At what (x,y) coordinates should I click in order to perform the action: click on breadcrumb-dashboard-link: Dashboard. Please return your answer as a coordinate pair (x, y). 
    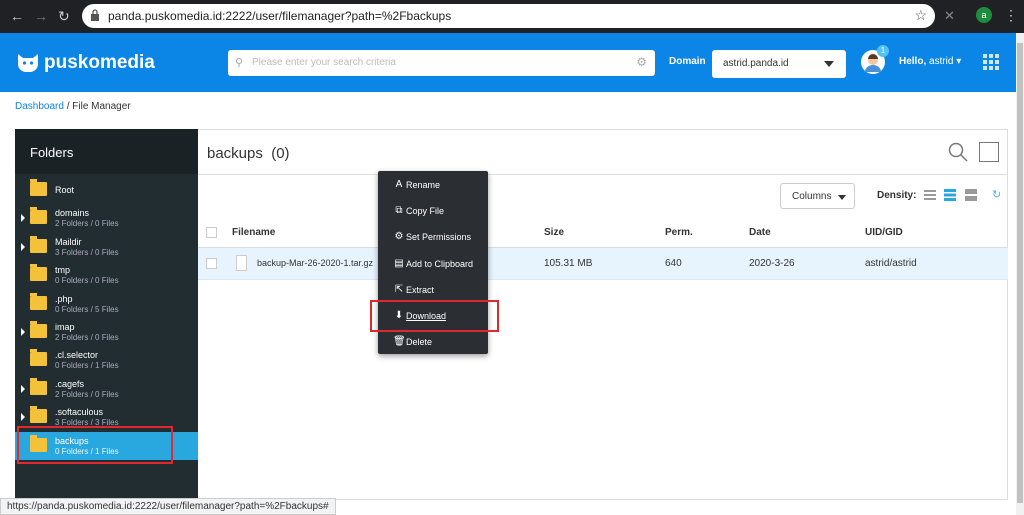
    Looking at the image, I should click on (39, 106).